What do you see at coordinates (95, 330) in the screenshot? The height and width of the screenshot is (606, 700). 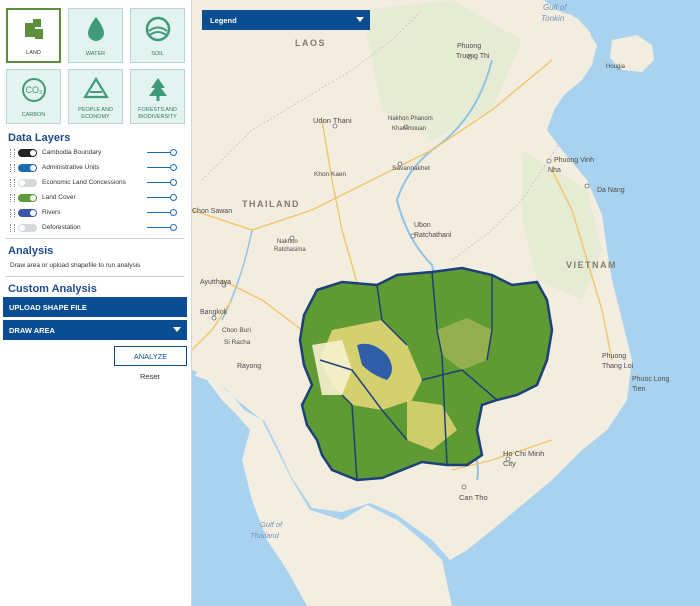 I see `draw-area-dropdown: DRAW AREA` at bounding box center [95, 330].